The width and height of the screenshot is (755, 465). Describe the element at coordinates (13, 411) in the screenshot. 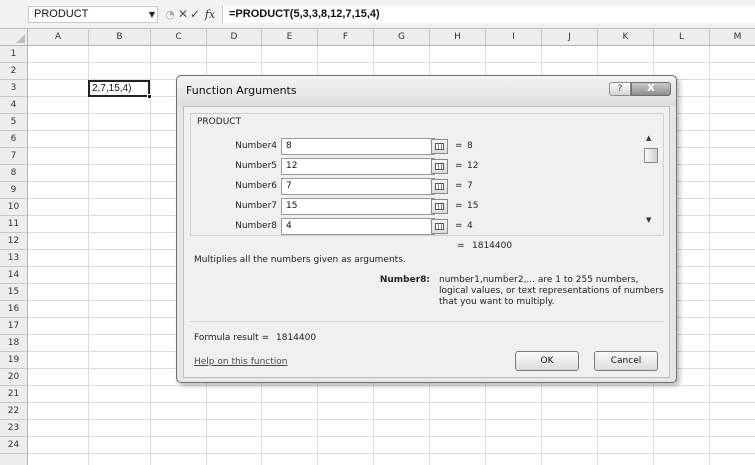

I see `row-header: 22` at that location.